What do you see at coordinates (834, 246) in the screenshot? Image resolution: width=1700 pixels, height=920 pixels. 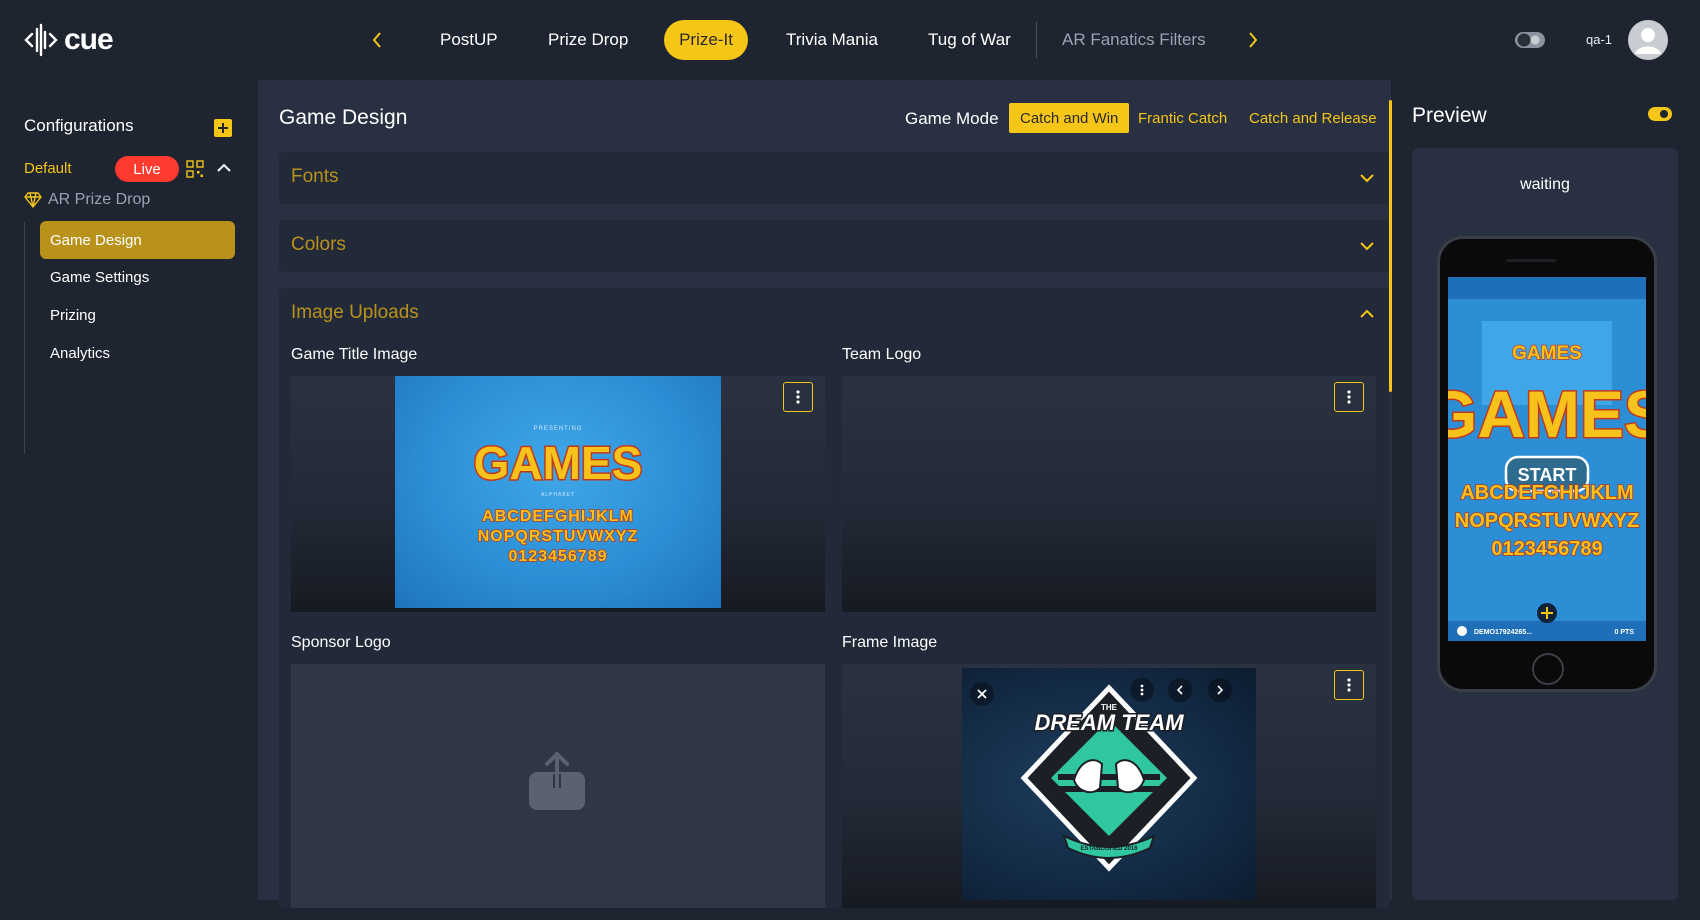 I see `colors-section: Colors` at bounding box center [834, 246].